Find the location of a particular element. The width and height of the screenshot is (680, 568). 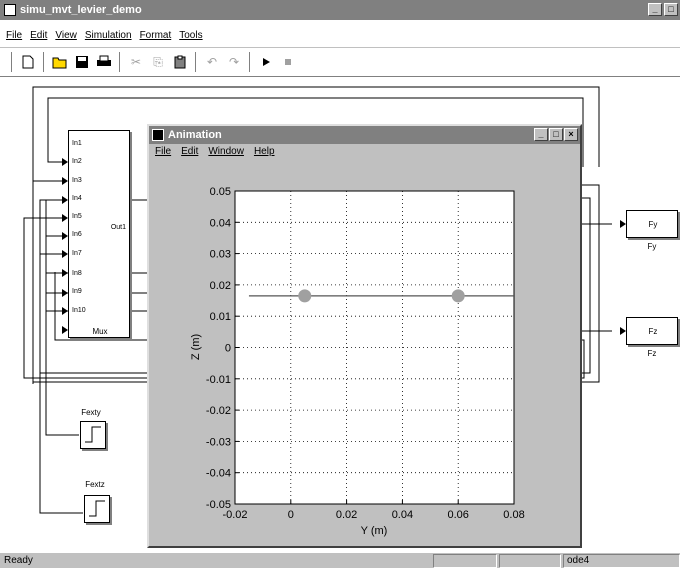

fexty-block is located at coordinates (93, 435).